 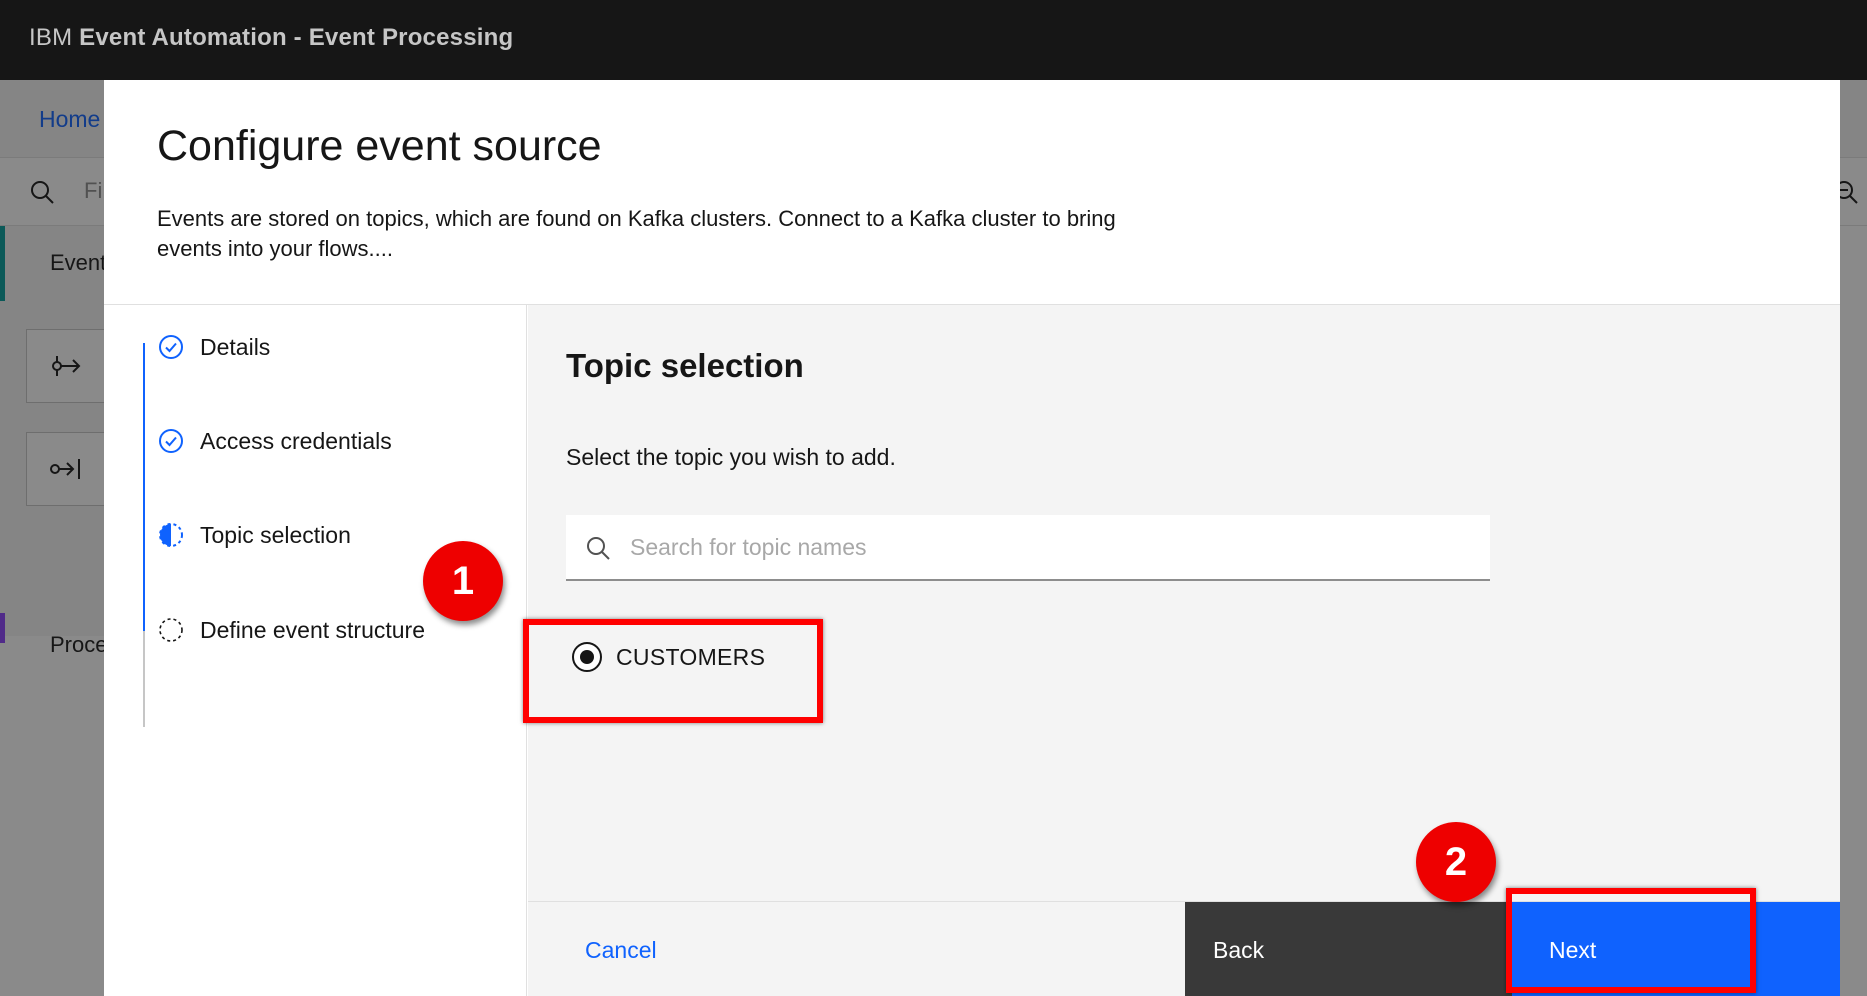 I want to click on step-label: Topic selection, so click(x=275, y=534).